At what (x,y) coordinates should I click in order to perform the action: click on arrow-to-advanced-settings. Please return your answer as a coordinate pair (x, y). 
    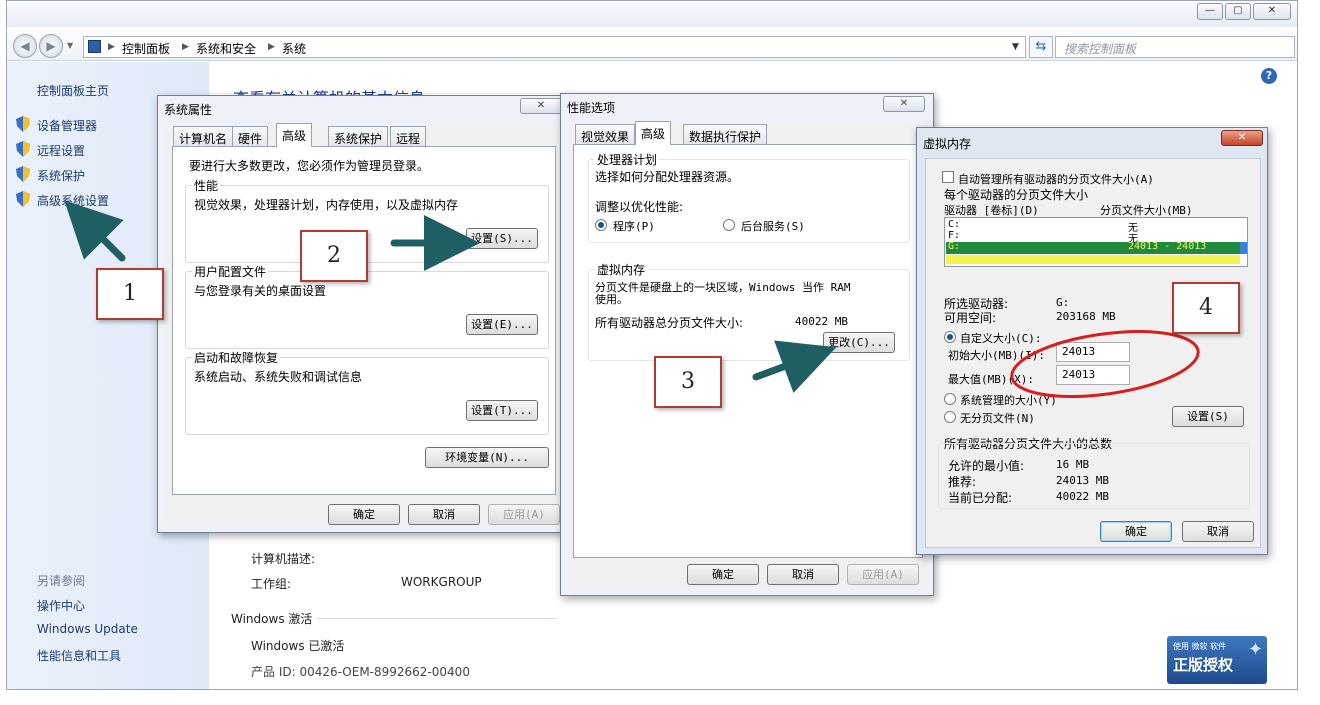
    Looking at the image, I should click on (95, 231).